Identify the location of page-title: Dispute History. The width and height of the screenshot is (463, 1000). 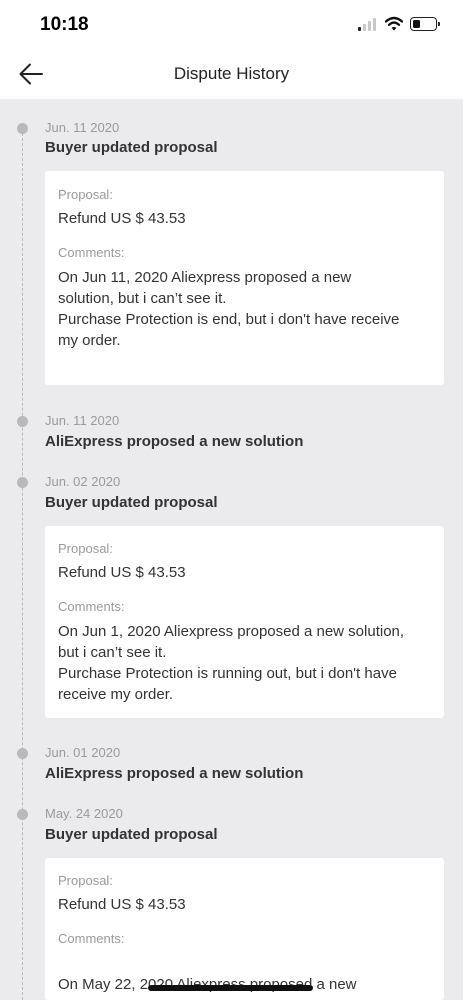
(231, 73).